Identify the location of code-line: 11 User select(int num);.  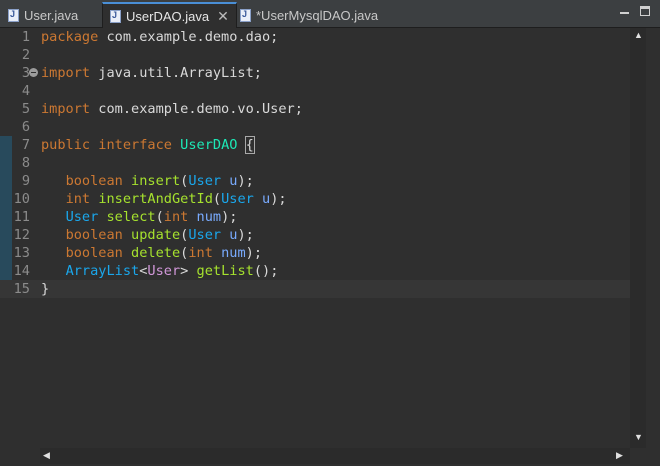
(315, 217).